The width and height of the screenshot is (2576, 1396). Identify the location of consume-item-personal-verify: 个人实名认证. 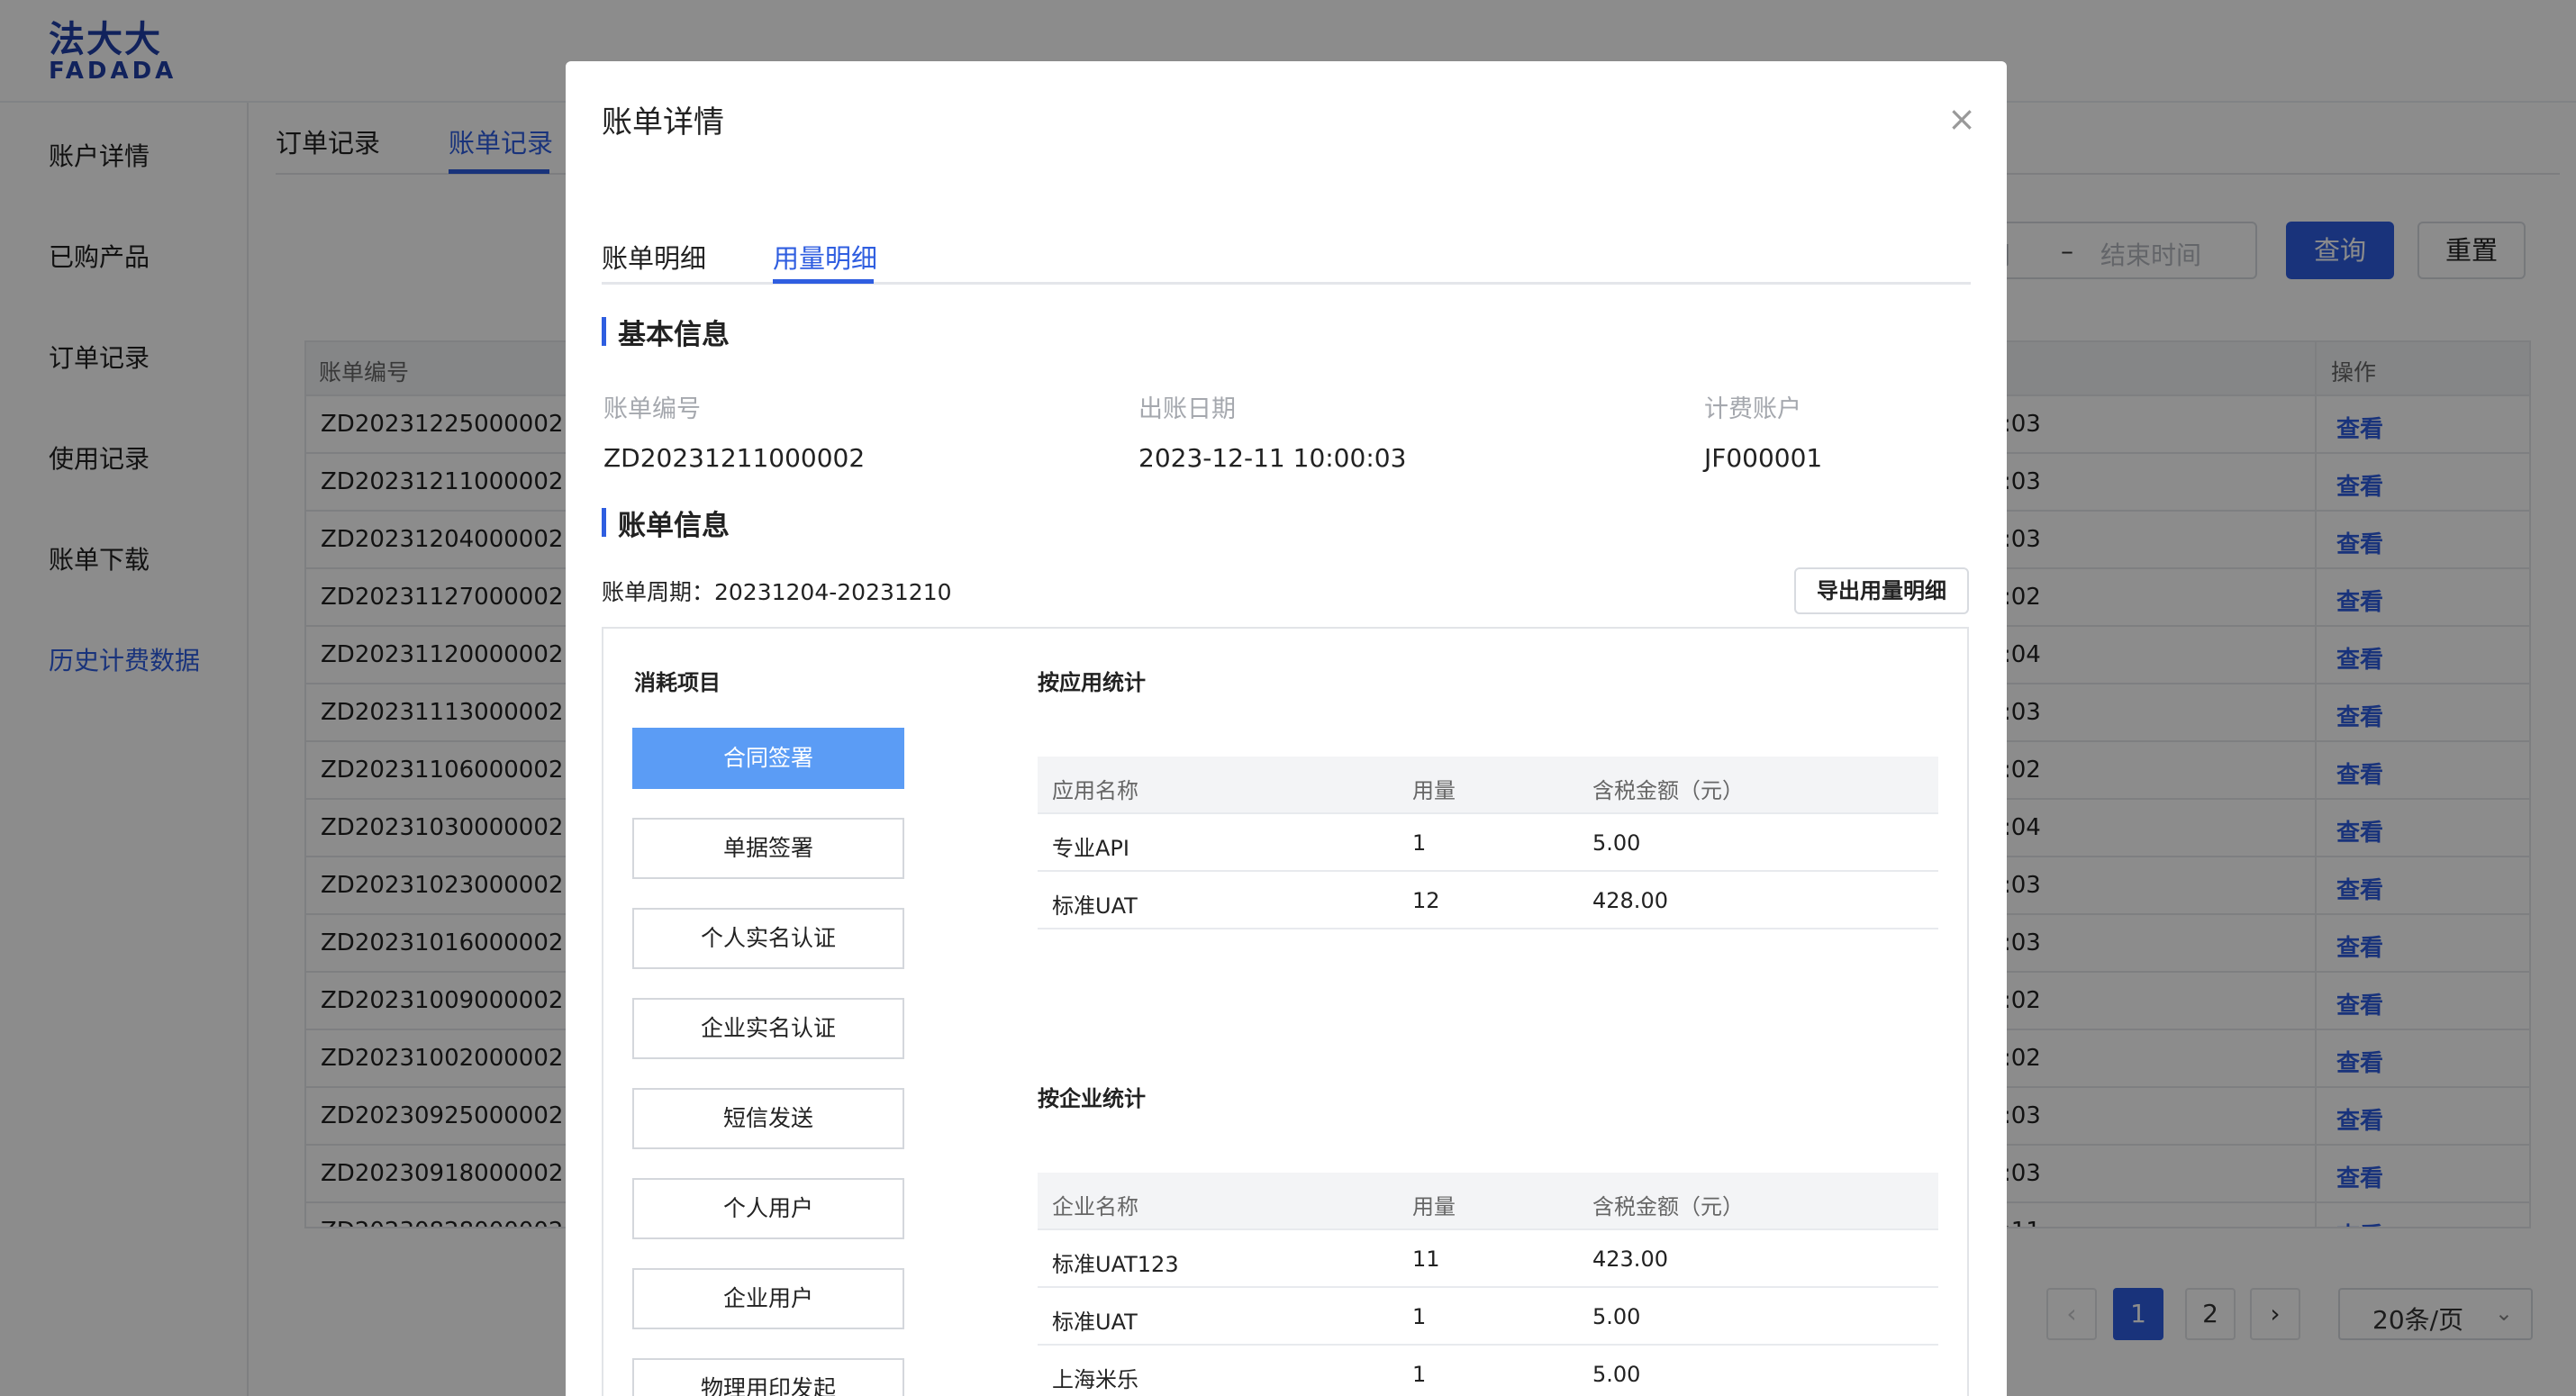
(768, 938).